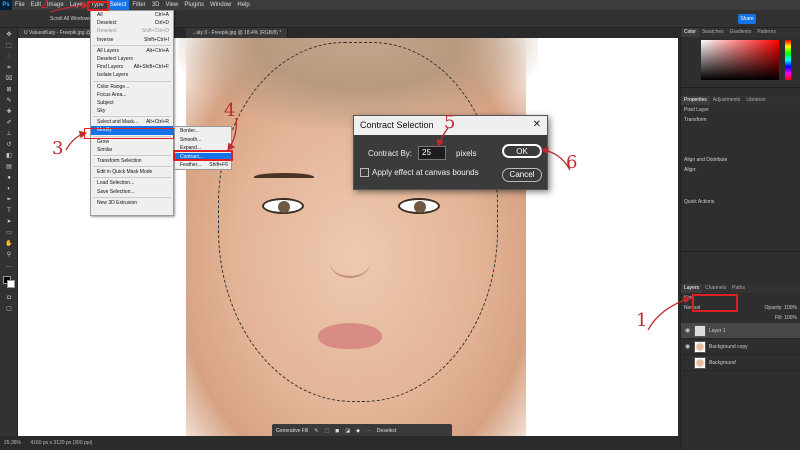  I want to click on scroll-all-windows-checkbox-label: Scroll All Windows, so click(70, 19).